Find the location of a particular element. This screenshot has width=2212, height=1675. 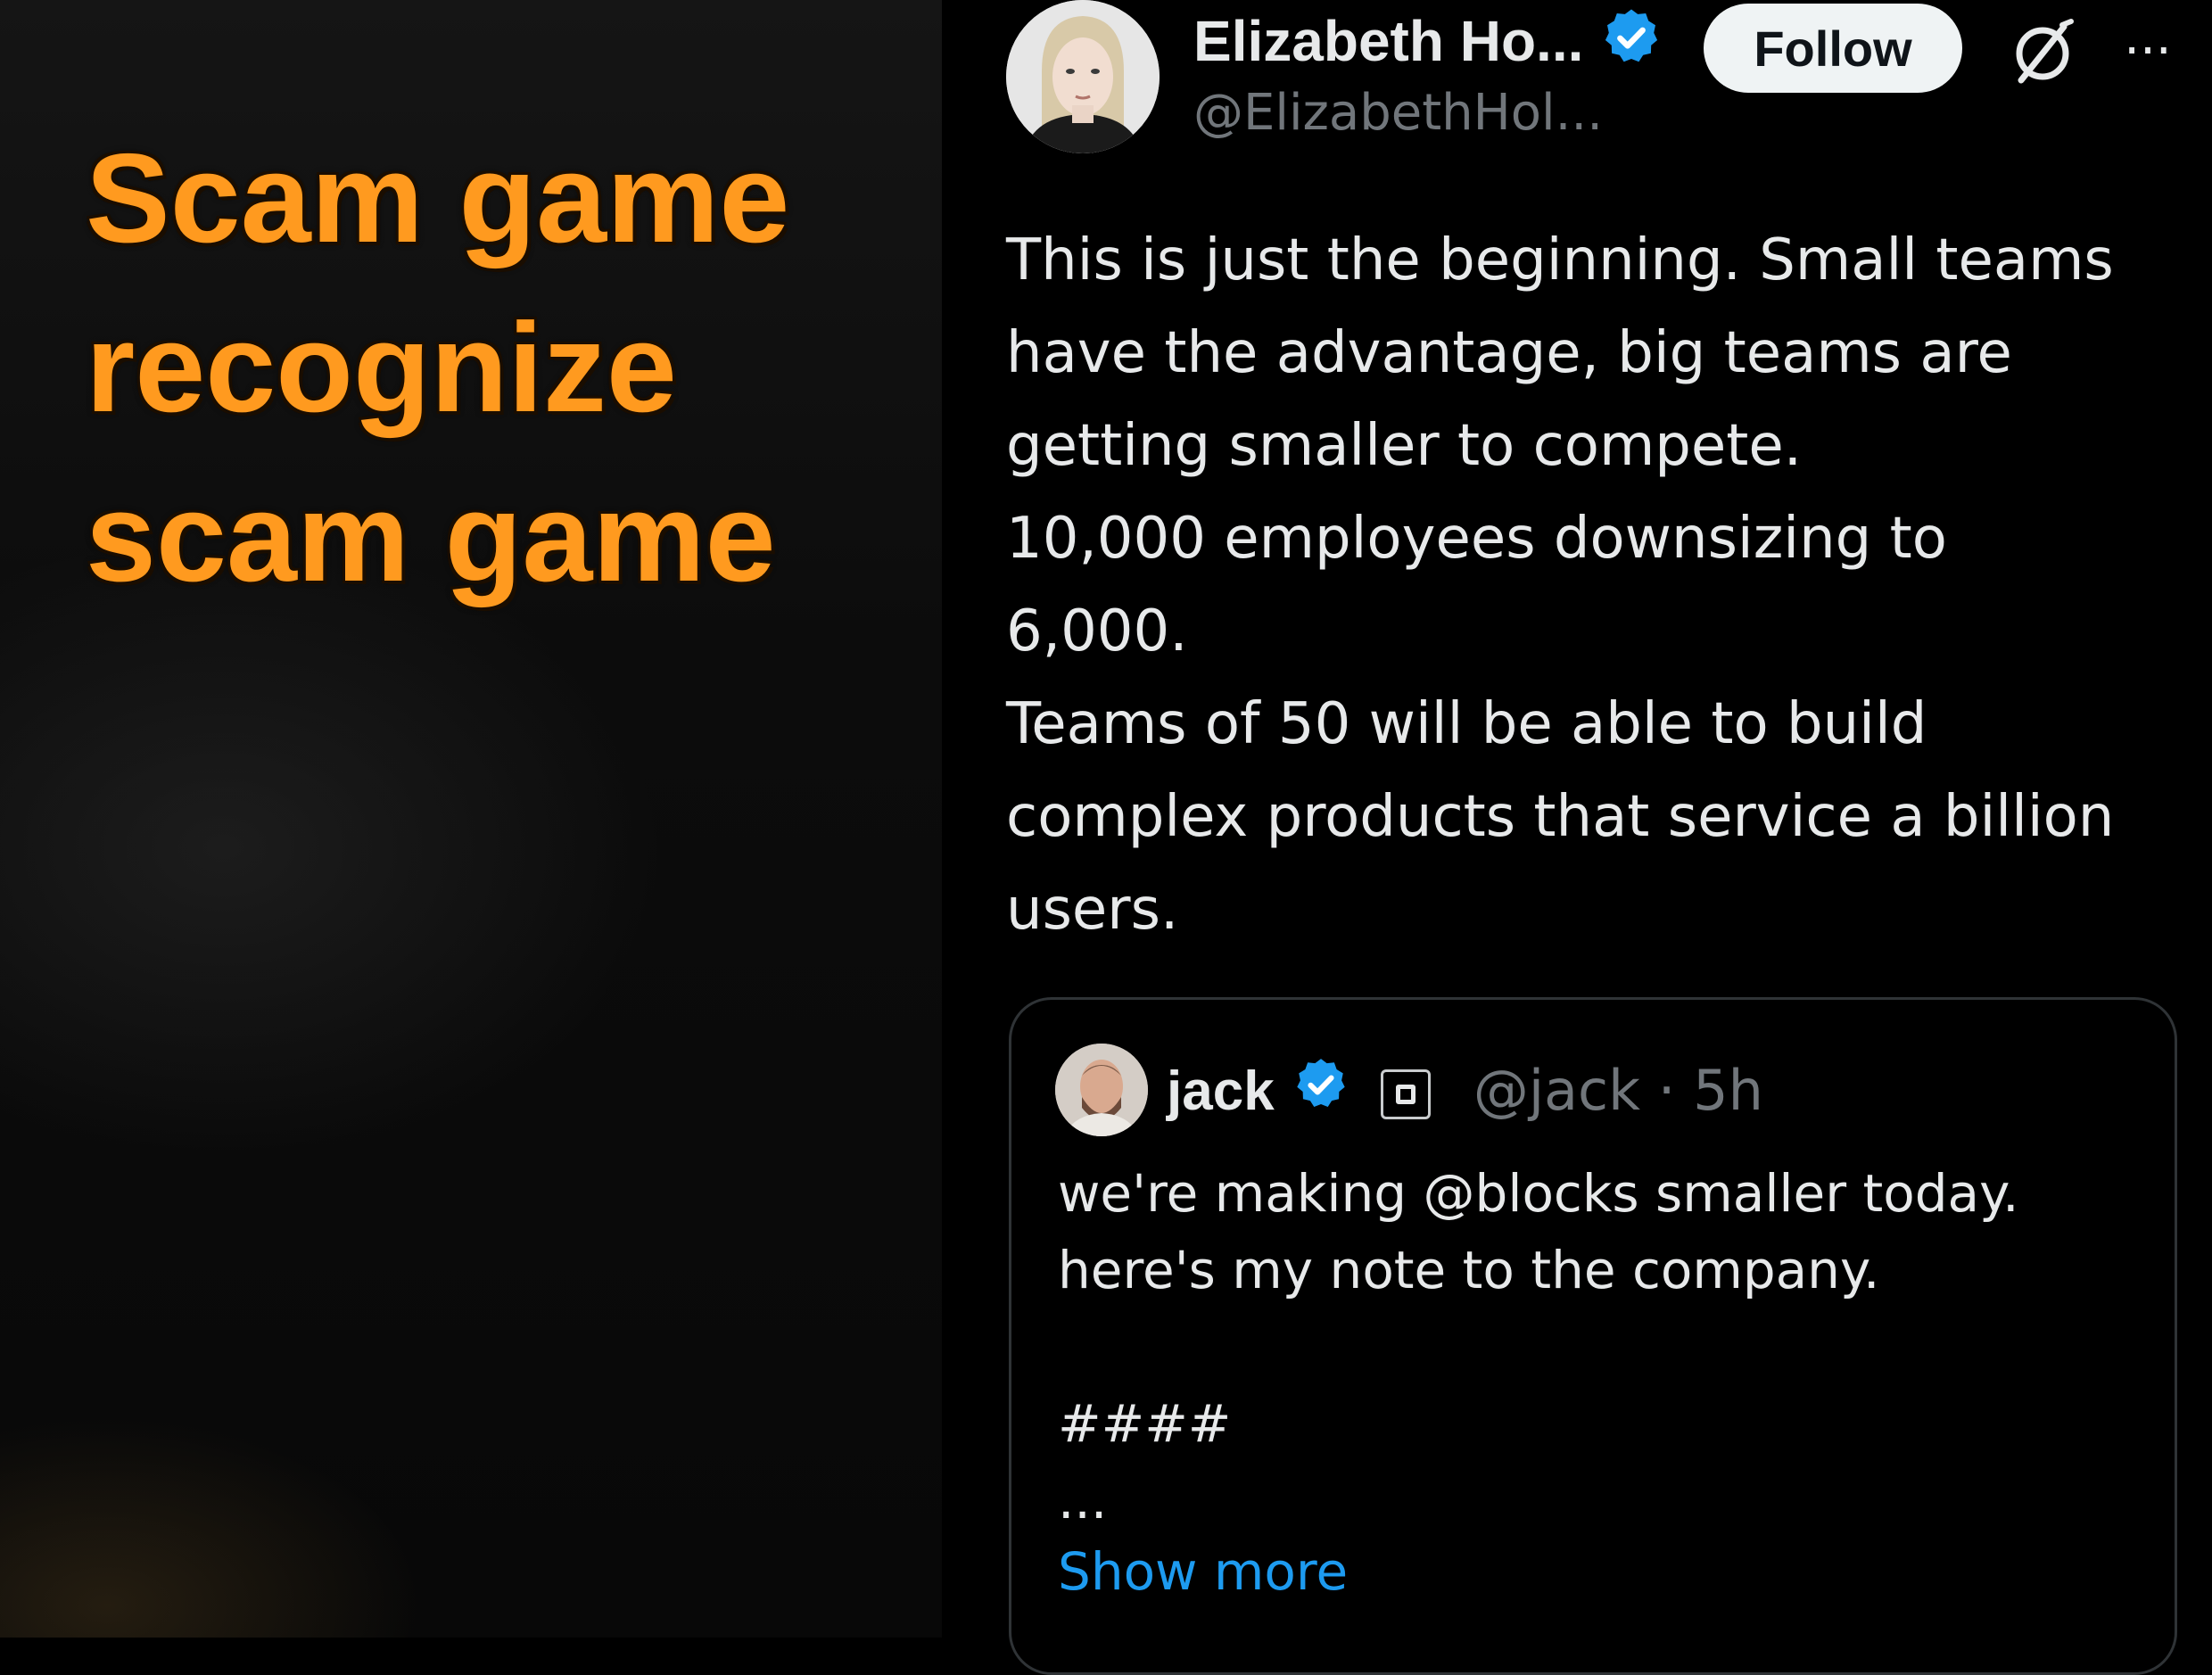

post-text-line: This is just the beginning. Small teams is located at coordinates (1560, 260).